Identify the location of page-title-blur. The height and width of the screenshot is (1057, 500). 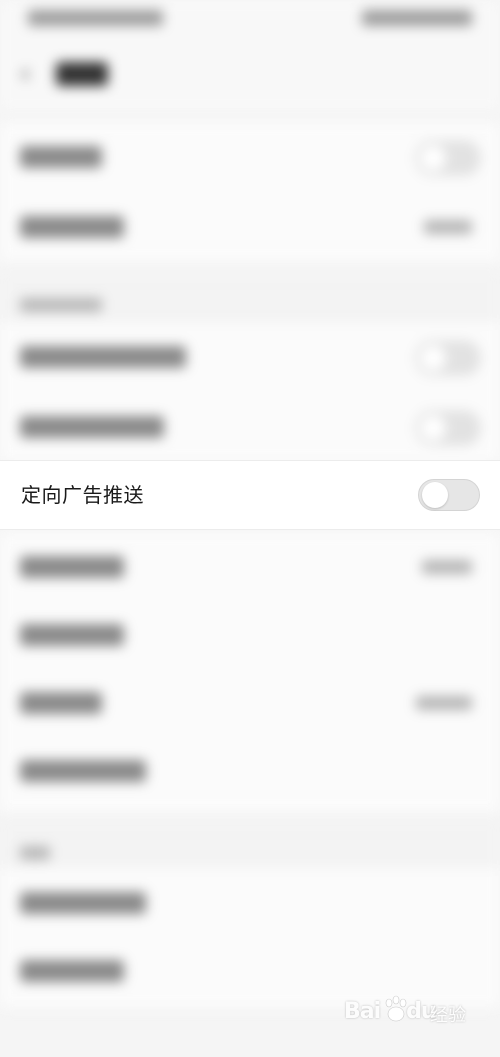
(82, 74).